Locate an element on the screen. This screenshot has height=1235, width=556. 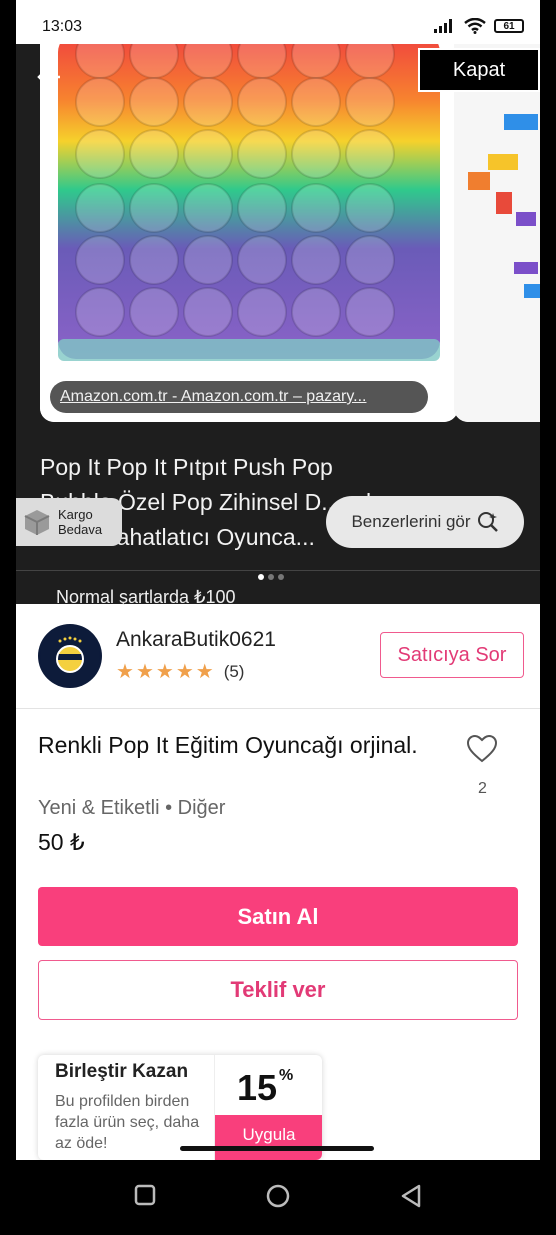
secondary-product-image is located at coordinates (497, 233).